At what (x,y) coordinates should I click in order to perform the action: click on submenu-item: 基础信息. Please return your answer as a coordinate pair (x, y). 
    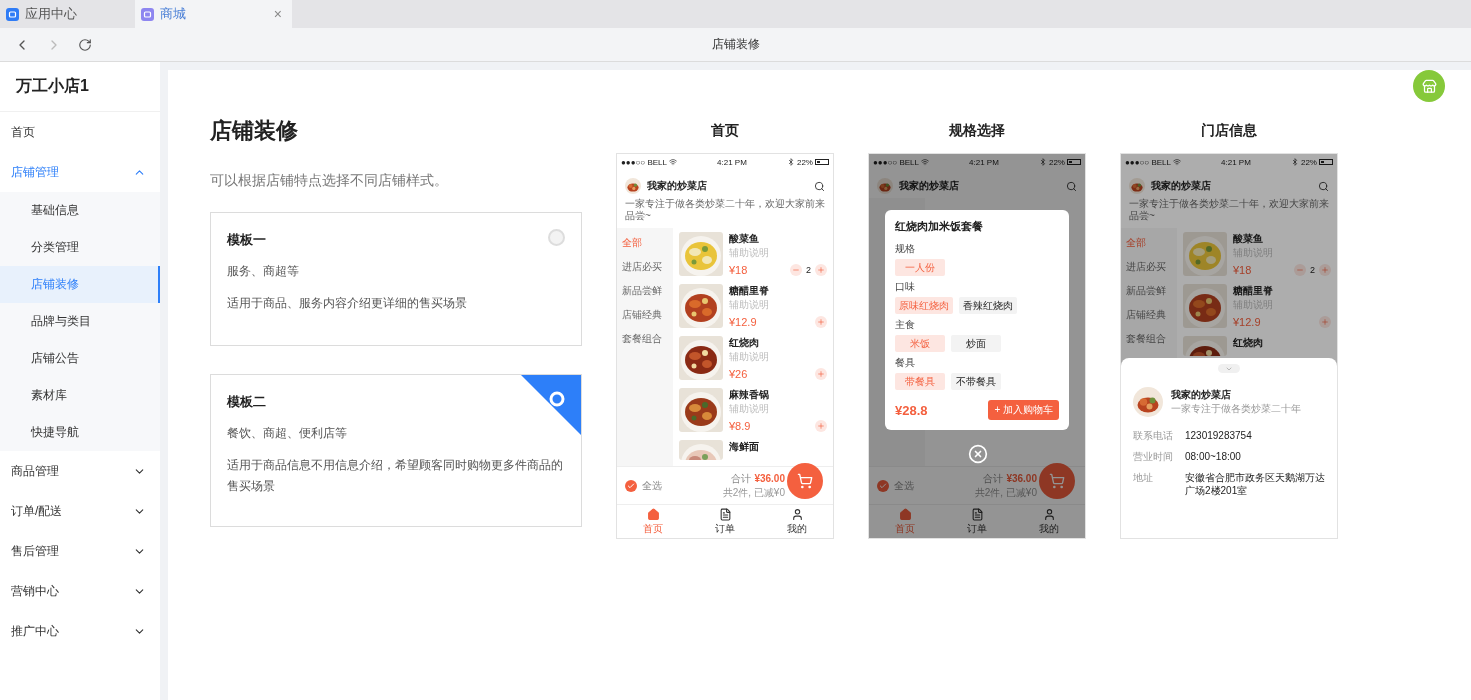
    Looking at the image, I should click on (80, 210).